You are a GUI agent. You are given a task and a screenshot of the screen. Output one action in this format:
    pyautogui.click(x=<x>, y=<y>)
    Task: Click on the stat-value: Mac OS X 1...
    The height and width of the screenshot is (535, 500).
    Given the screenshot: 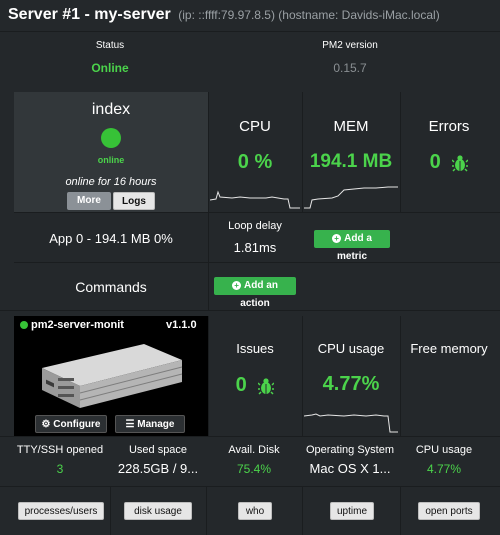 What is the action you would take?
    pyautogui.click(x=350, y=468)
    